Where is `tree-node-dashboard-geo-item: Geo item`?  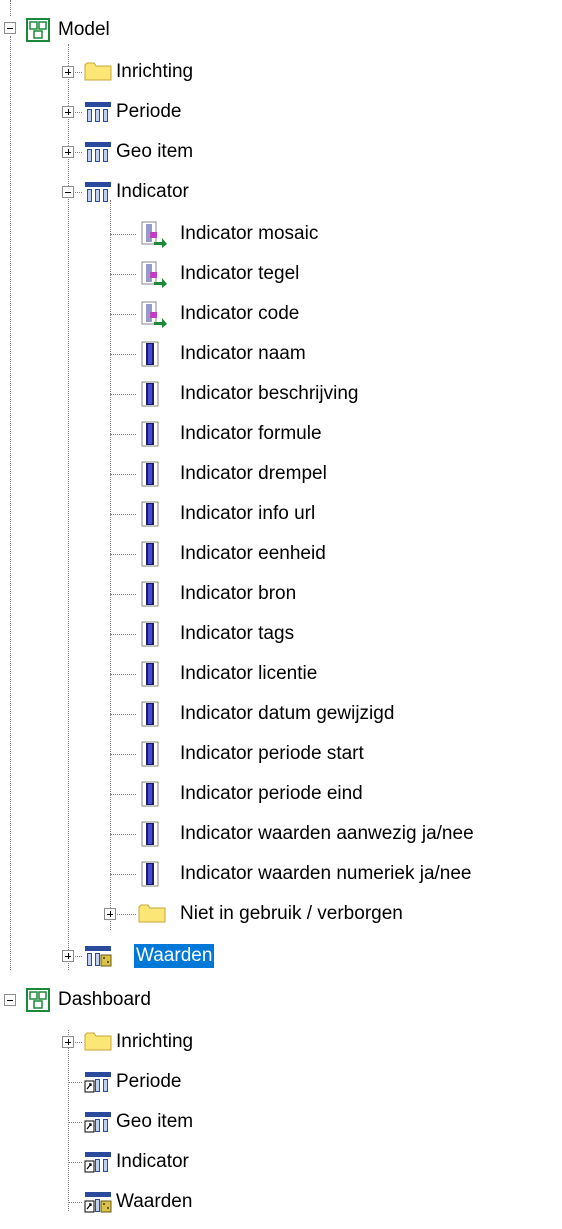 tree-node-dashboard-geo-item: Geo item is located at coordinates (281, 1122).